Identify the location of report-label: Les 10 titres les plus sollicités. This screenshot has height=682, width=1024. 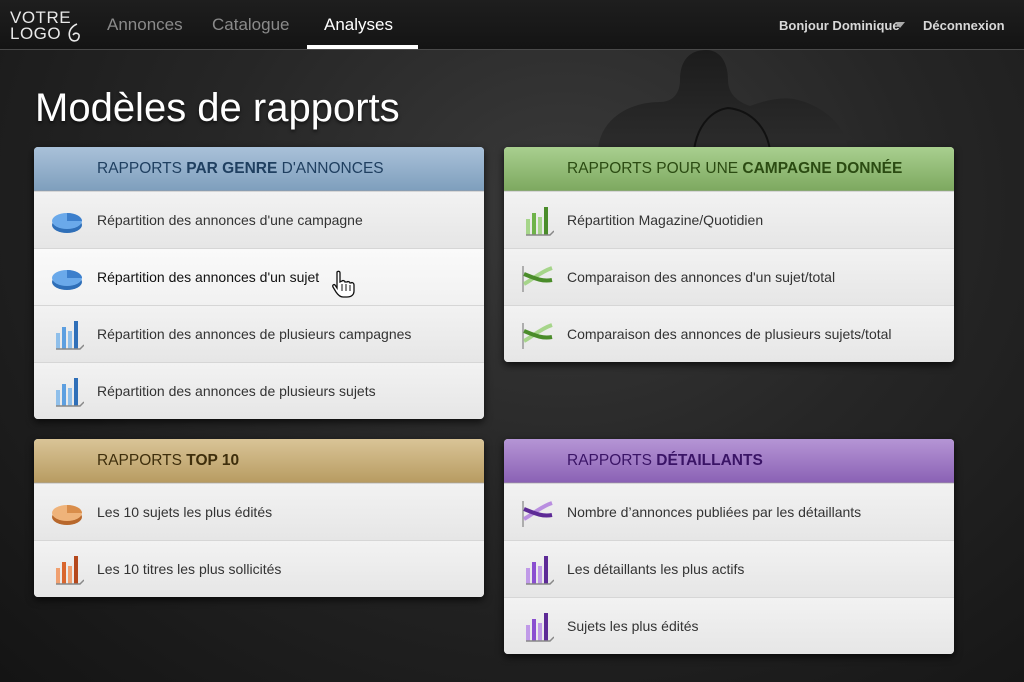
(189, 569).